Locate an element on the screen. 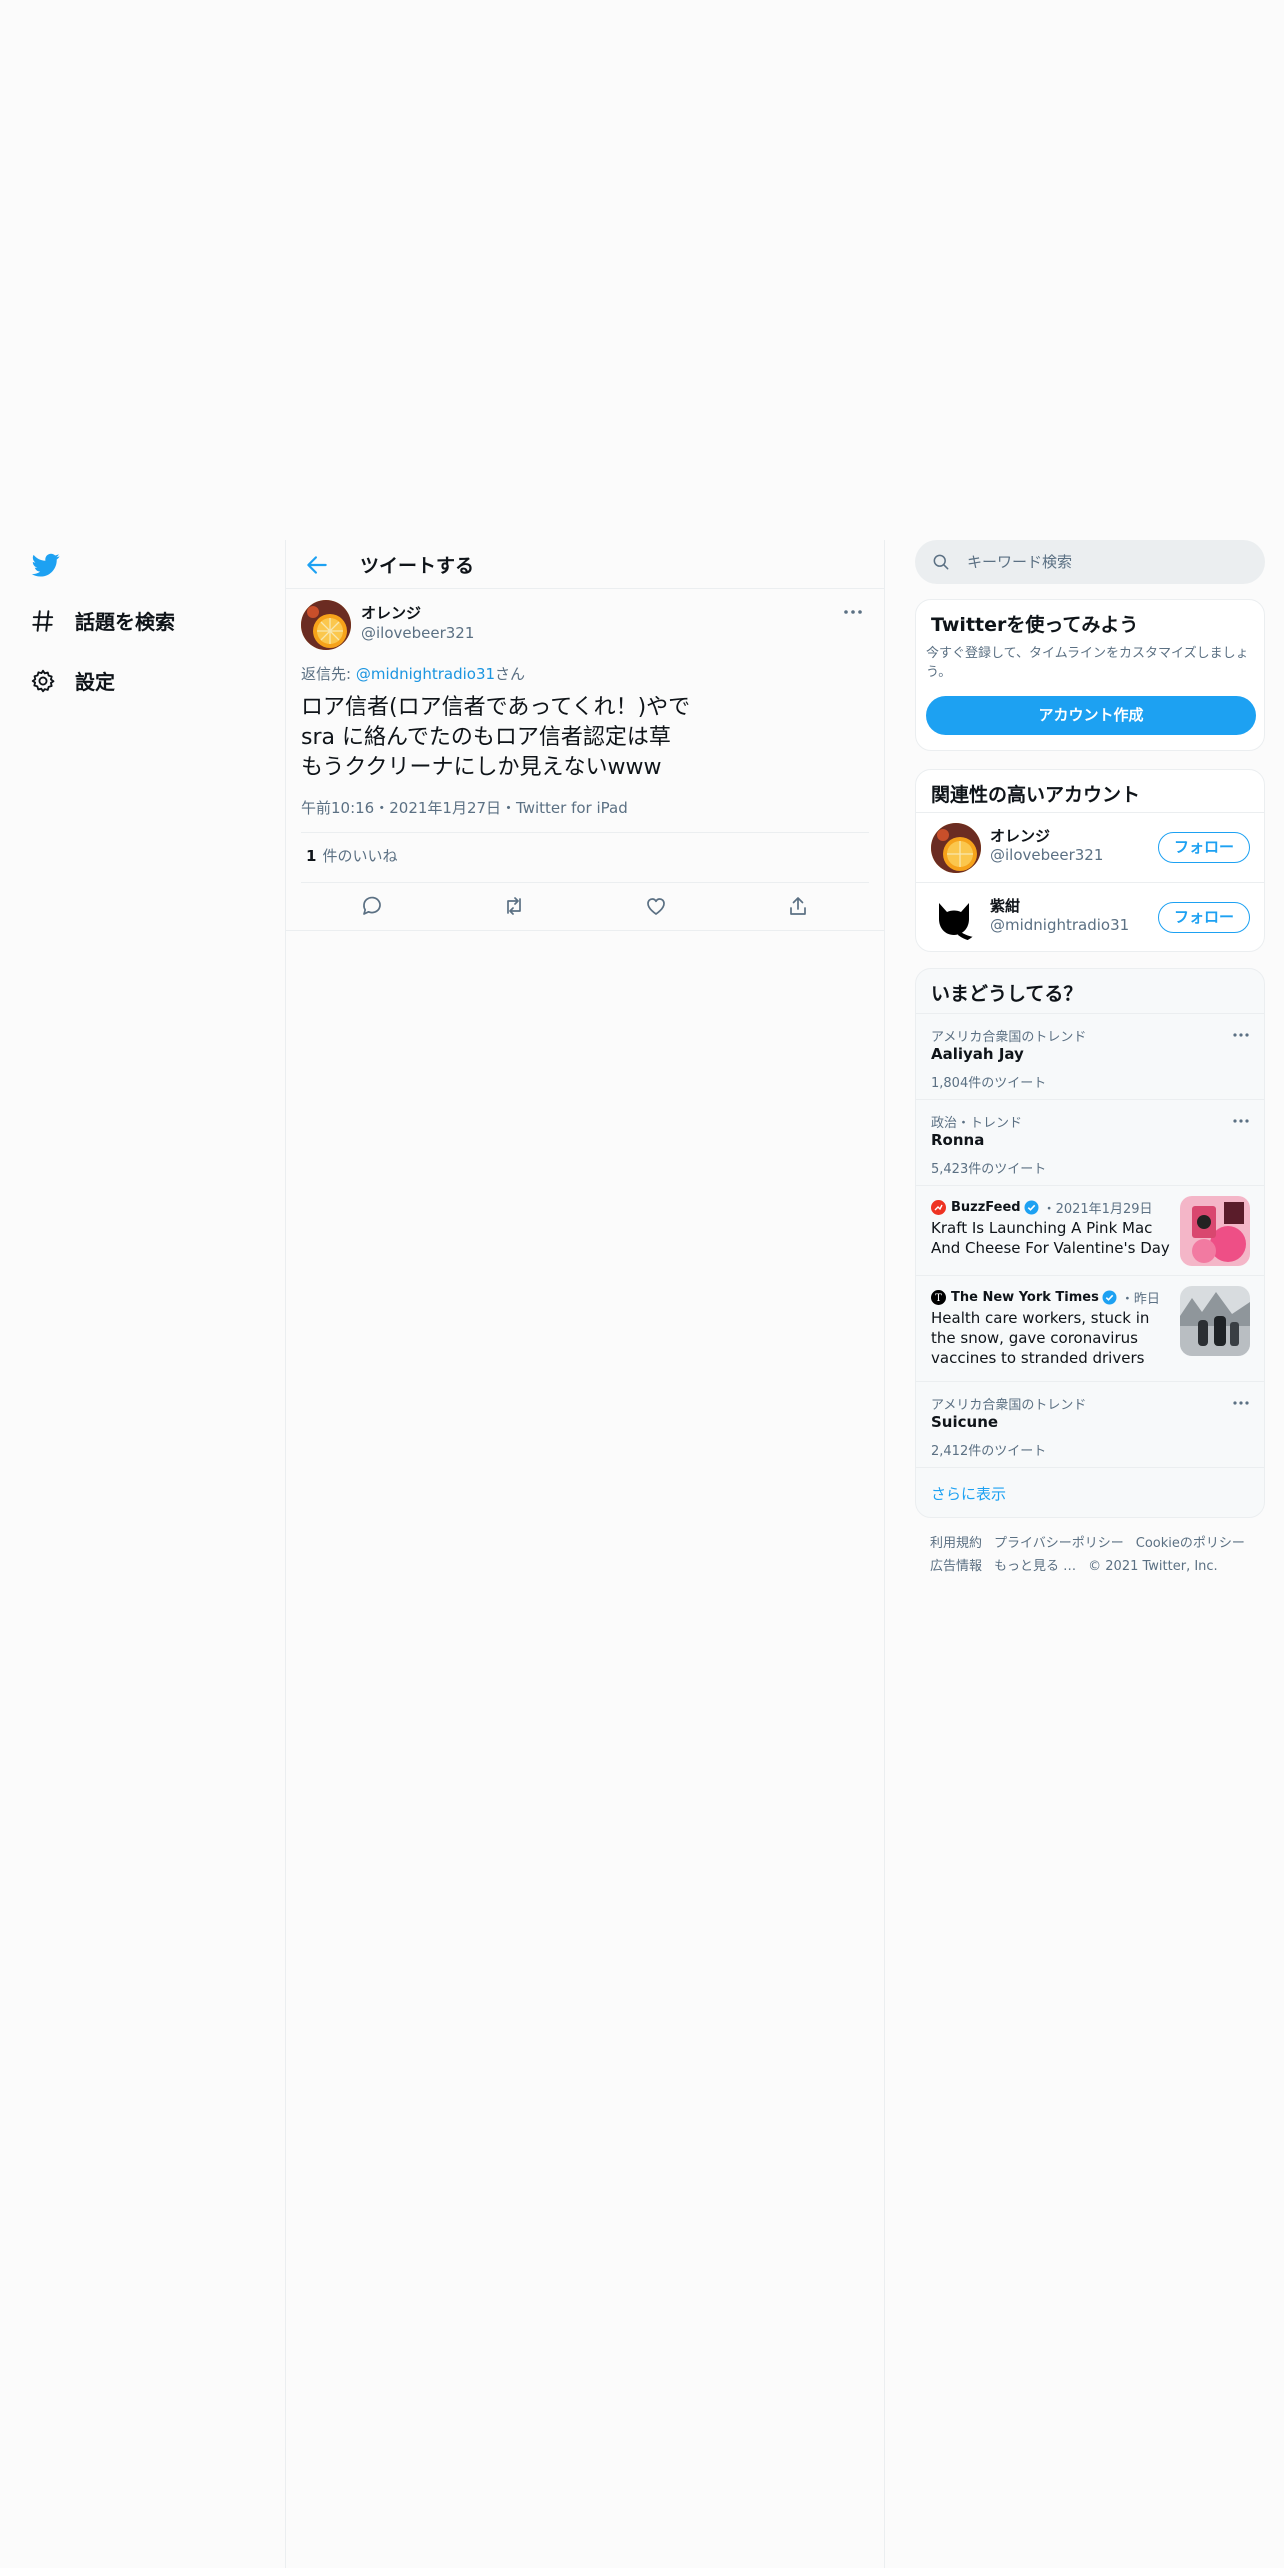  share-icon is located at coordinates (798, 906).